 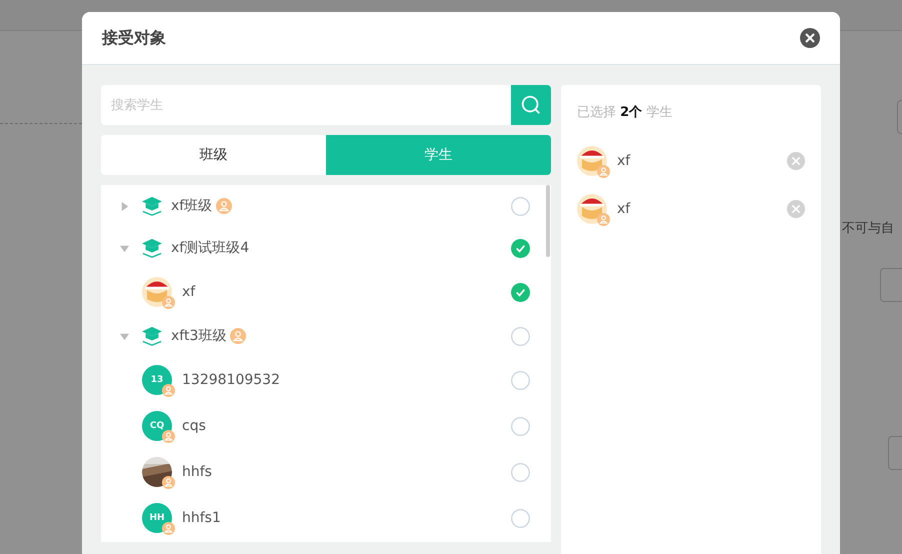 What do you see at coordinates (625, 112) in the screenshot?
I see `selection-summary: 已选择 2个 学生` at bounding box center [625, 112].